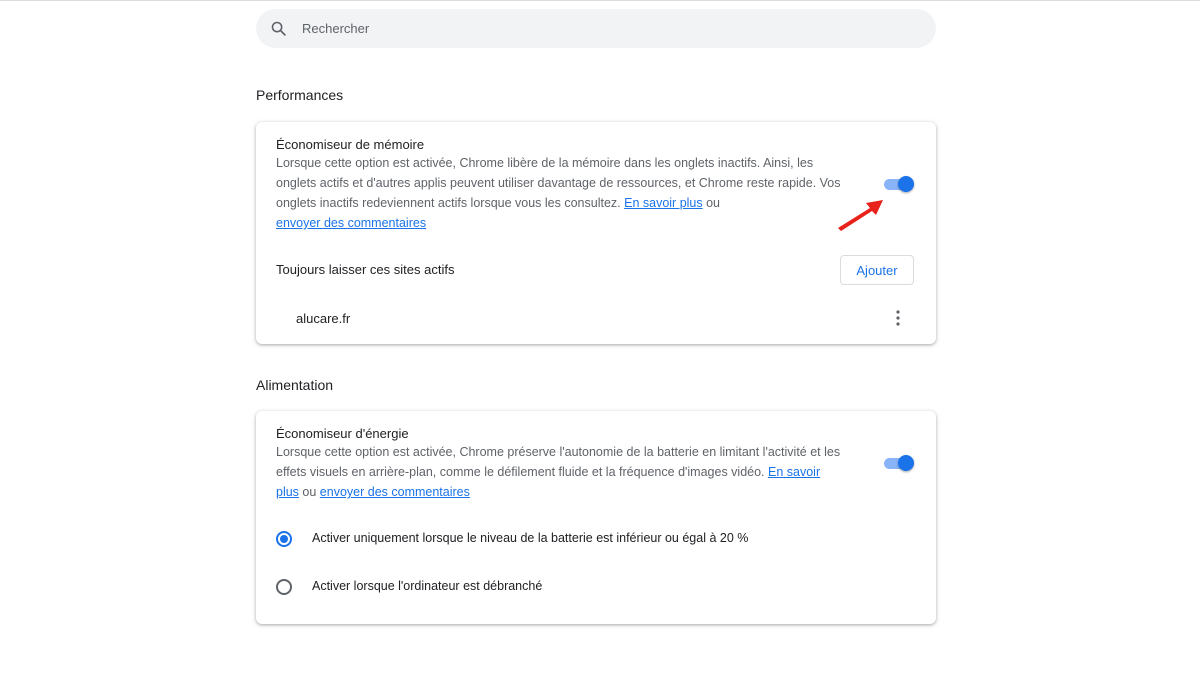  I want to click on add-site-button: Ajouter, so click(877, 270).